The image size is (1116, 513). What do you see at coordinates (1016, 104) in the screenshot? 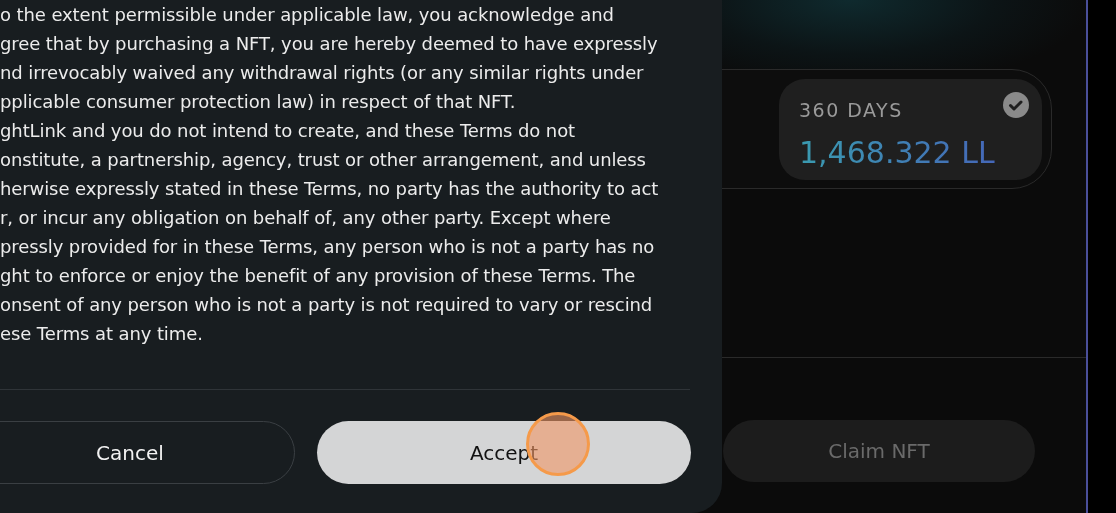
I see `check-icon` at bounding box center [1016, 104].